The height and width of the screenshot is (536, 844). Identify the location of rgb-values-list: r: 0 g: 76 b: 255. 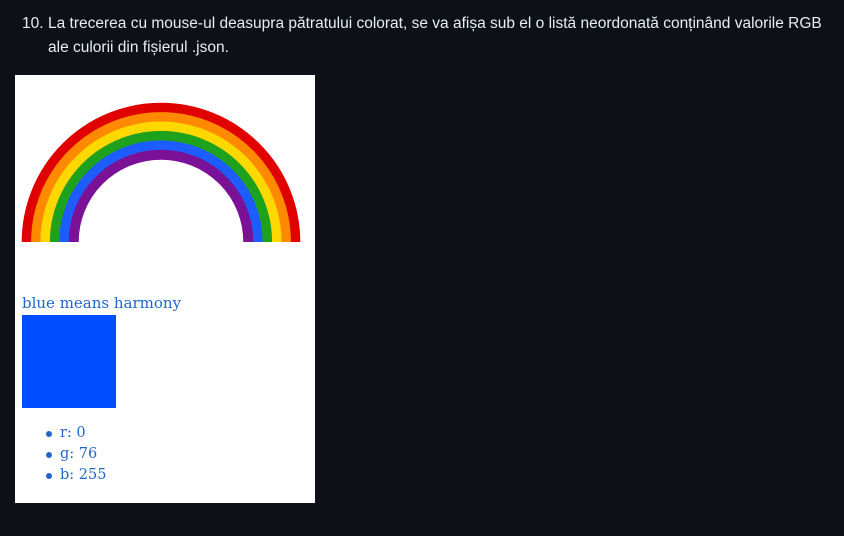
(75, 454).